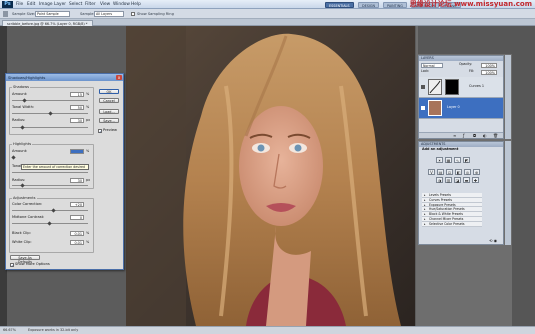 Image resolution: width=535 pixels, height=334 pixels. I want to click on layers-footer: ∞ ƒ ◘ ◐ 🗑, so click(461, 135).